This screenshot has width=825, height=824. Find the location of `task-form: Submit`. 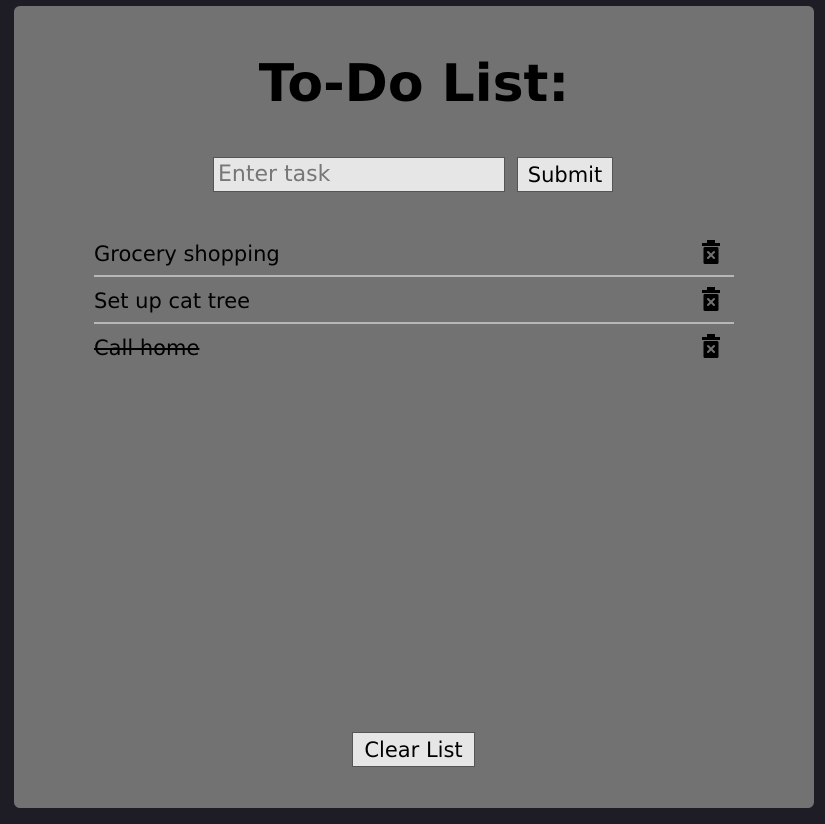

task-form: Submit is located at coordinates (413, 174).